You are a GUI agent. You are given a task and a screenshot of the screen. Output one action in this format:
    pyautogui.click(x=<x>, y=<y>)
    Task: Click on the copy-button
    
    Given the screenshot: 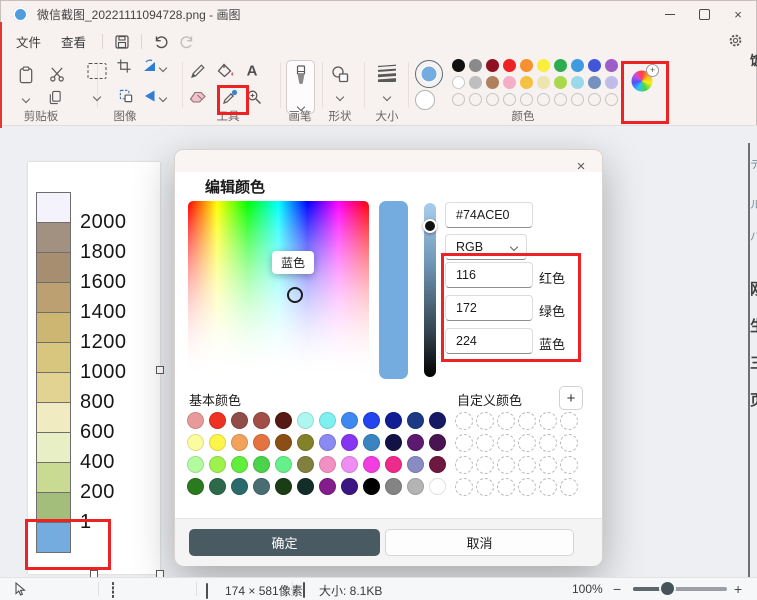 What is the action you would take?
    pyautogui.click(x=55, y=97)
    